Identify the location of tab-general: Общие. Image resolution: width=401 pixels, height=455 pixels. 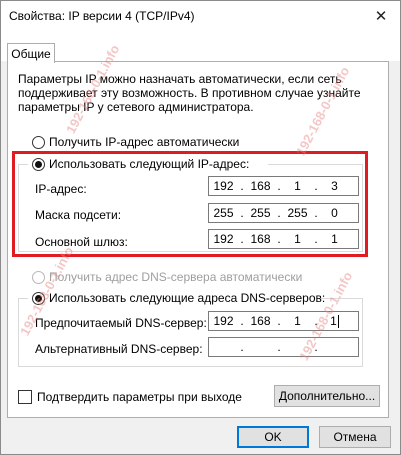
(31, 53).